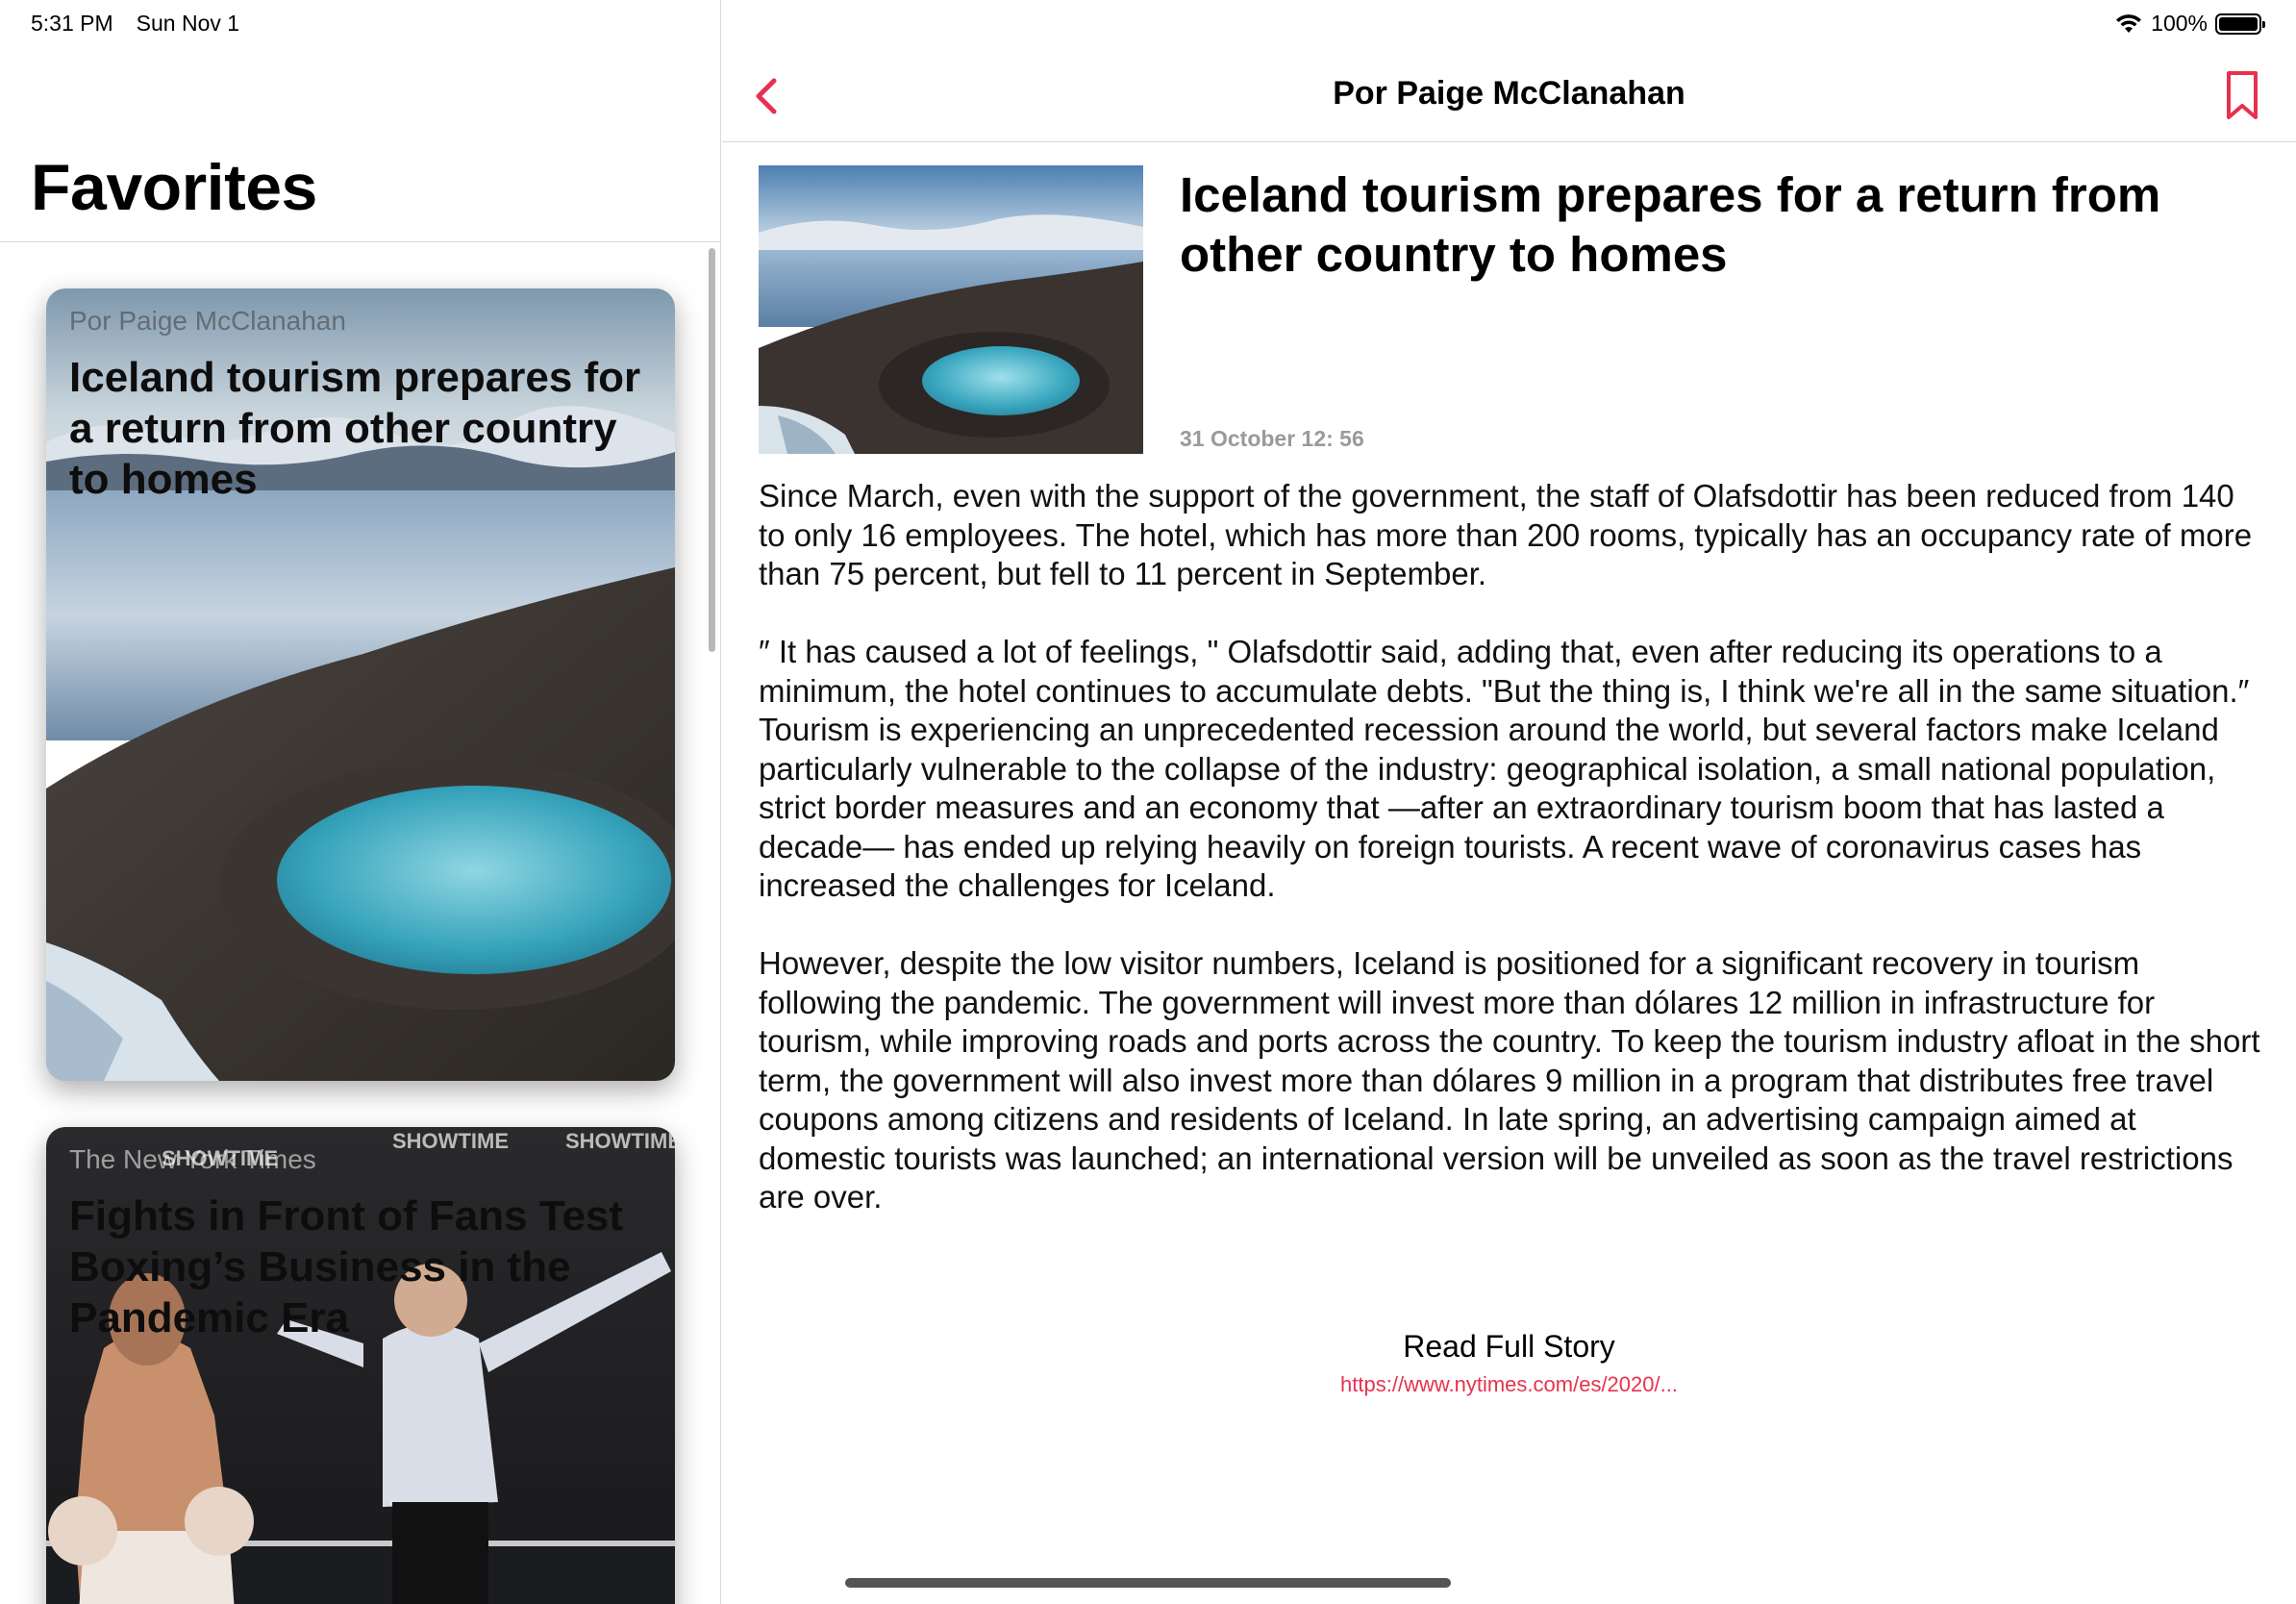  I want to click on battery-icon, so click(2240, 24).